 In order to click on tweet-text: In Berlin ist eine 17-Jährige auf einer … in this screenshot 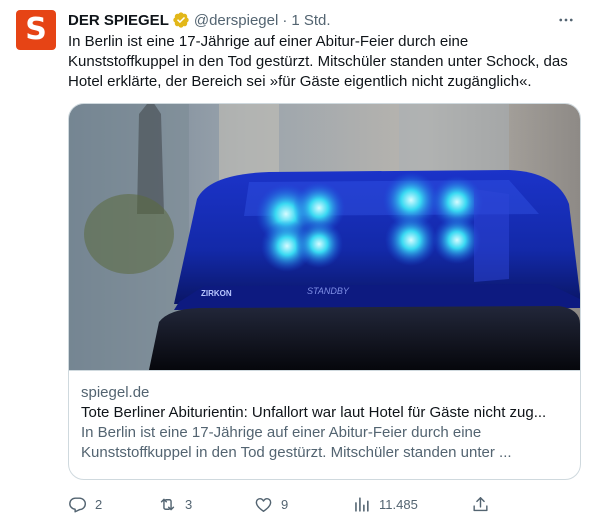, I will do `click(318, 61)`.